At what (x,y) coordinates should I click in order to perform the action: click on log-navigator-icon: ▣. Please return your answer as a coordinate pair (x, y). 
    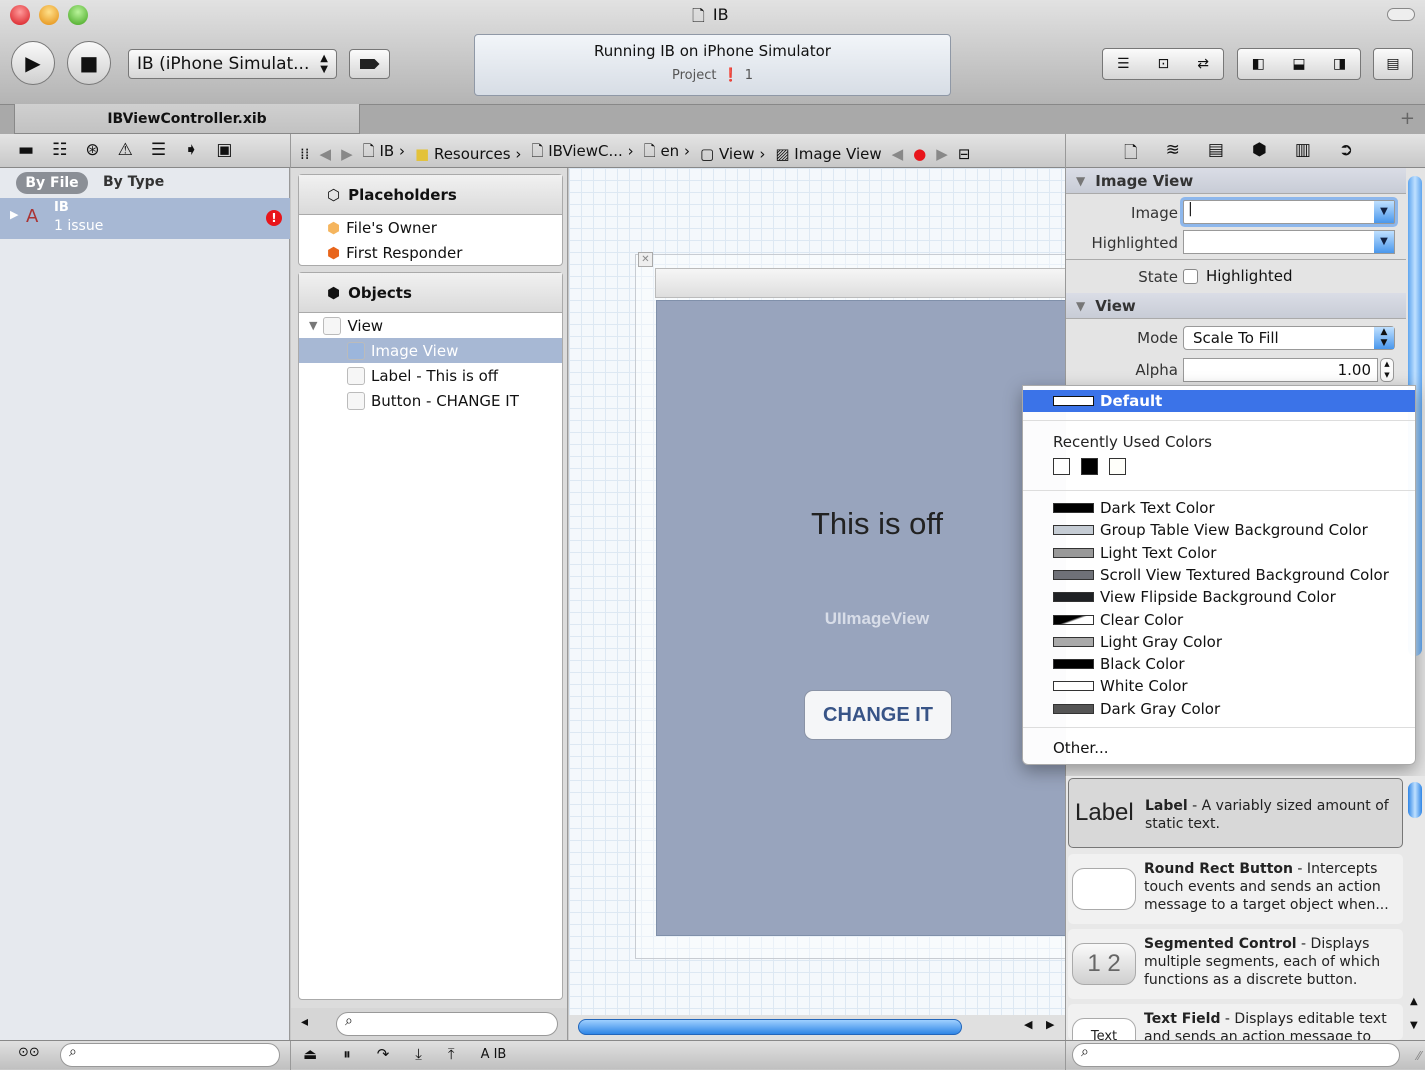
    Looking at the image, I should click on (224, 150).